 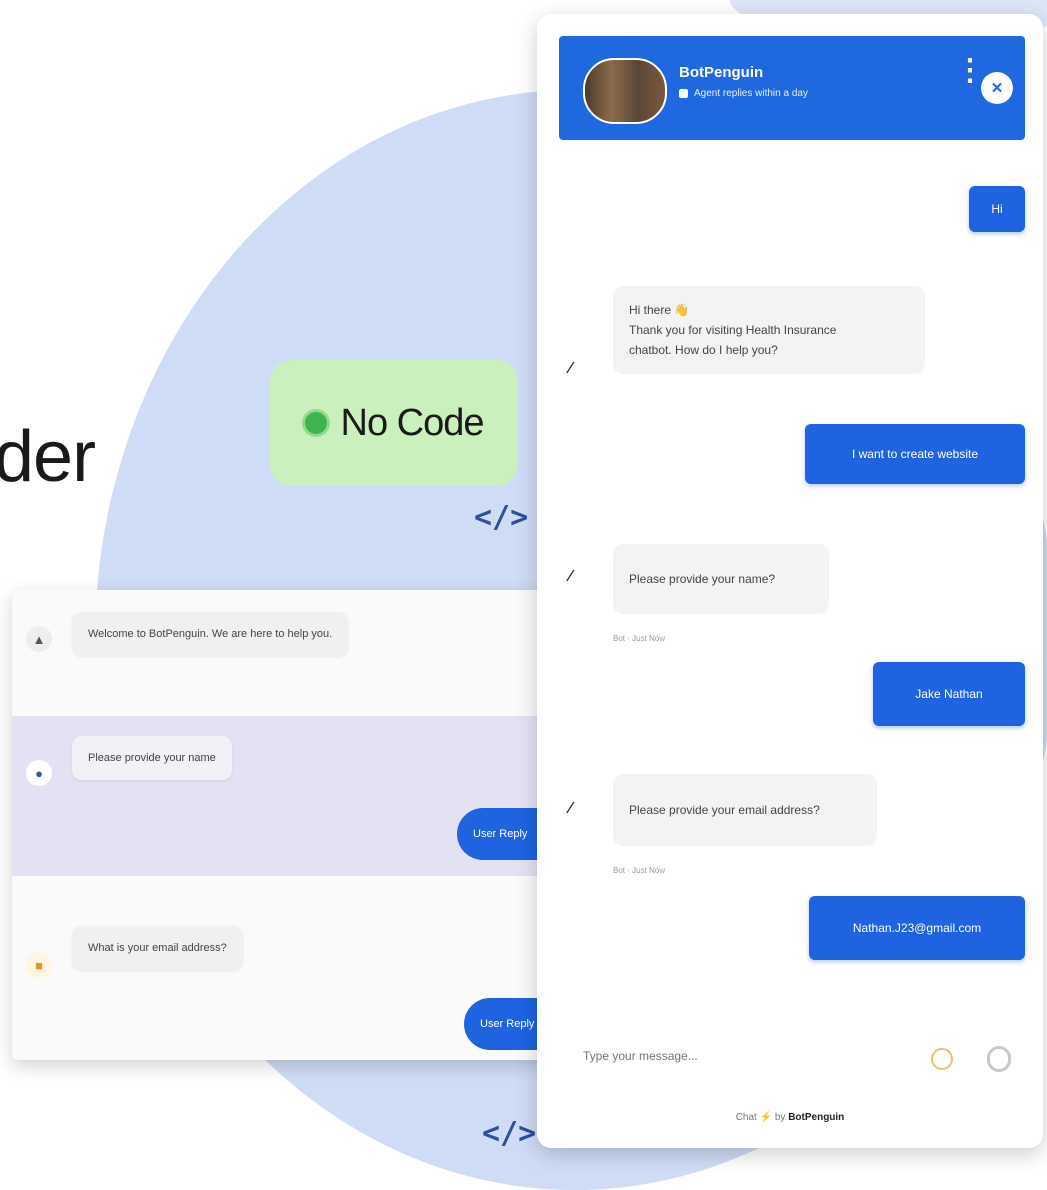 What do you see at coordinates (745, 810) in the screenshot?
I see `bot-message: Please provide your email address?` at bounding box center [745, 810].